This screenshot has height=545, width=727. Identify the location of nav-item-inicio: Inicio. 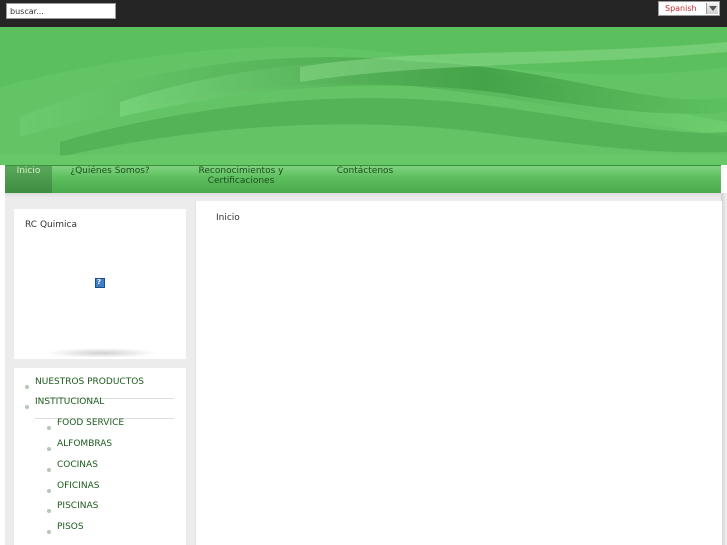
(28, 180).